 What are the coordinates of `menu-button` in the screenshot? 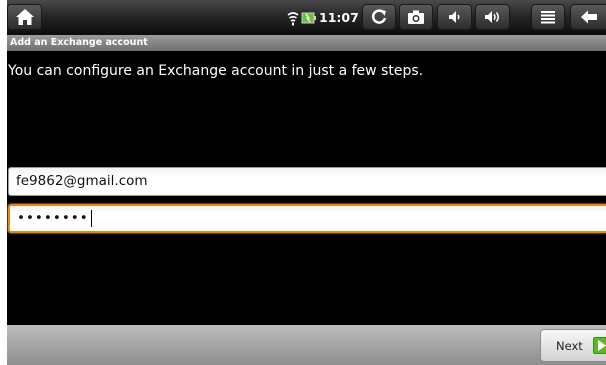 It's located at (548, 17).